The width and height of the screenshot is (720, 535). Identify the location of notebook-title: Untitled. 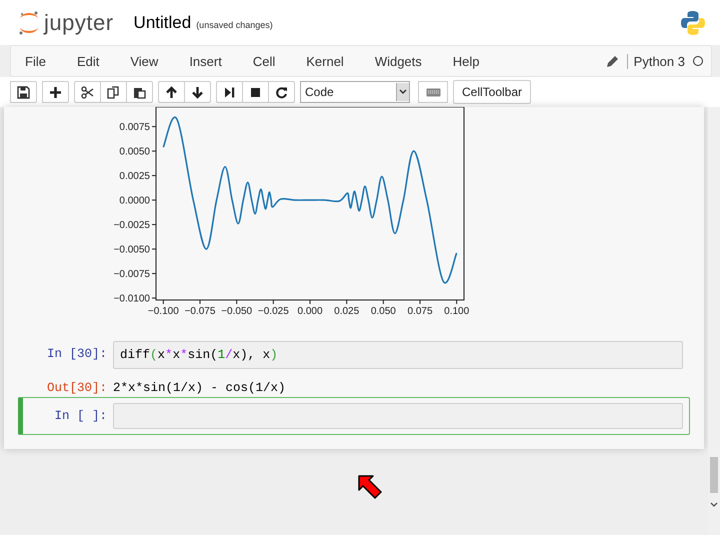
(163, 22).